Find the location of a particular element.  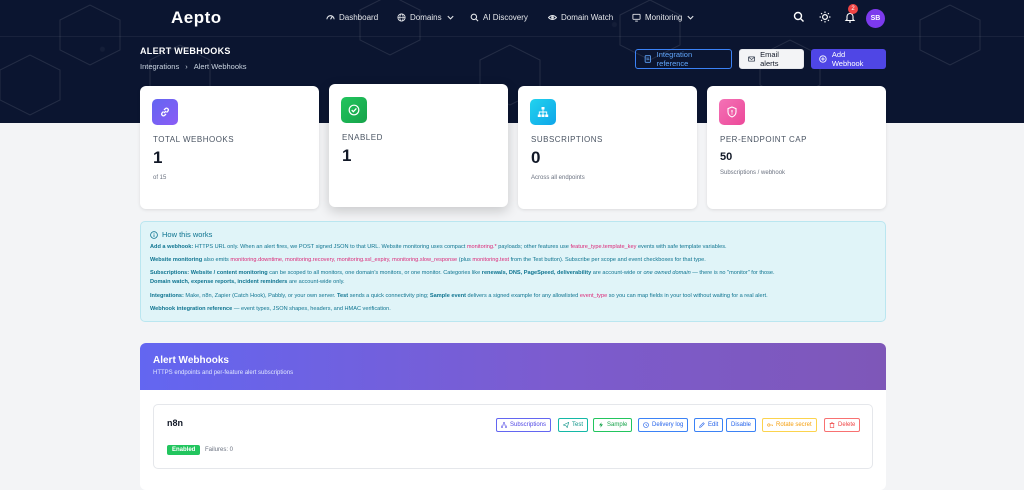

info-title: How this works is located at coordinates (181, 234).